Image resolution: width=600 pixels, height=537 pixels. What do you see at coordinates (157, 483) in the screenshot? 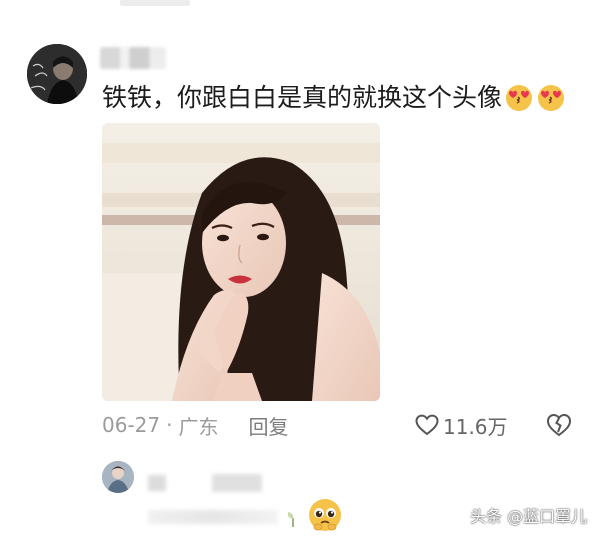
I see `replier-name-blurred` at bounding box center [157, 483].